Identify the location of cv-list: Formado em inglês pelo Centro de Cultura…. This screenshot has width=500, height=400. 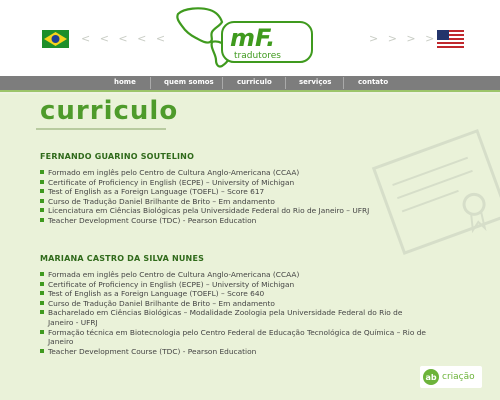
(235, 197).